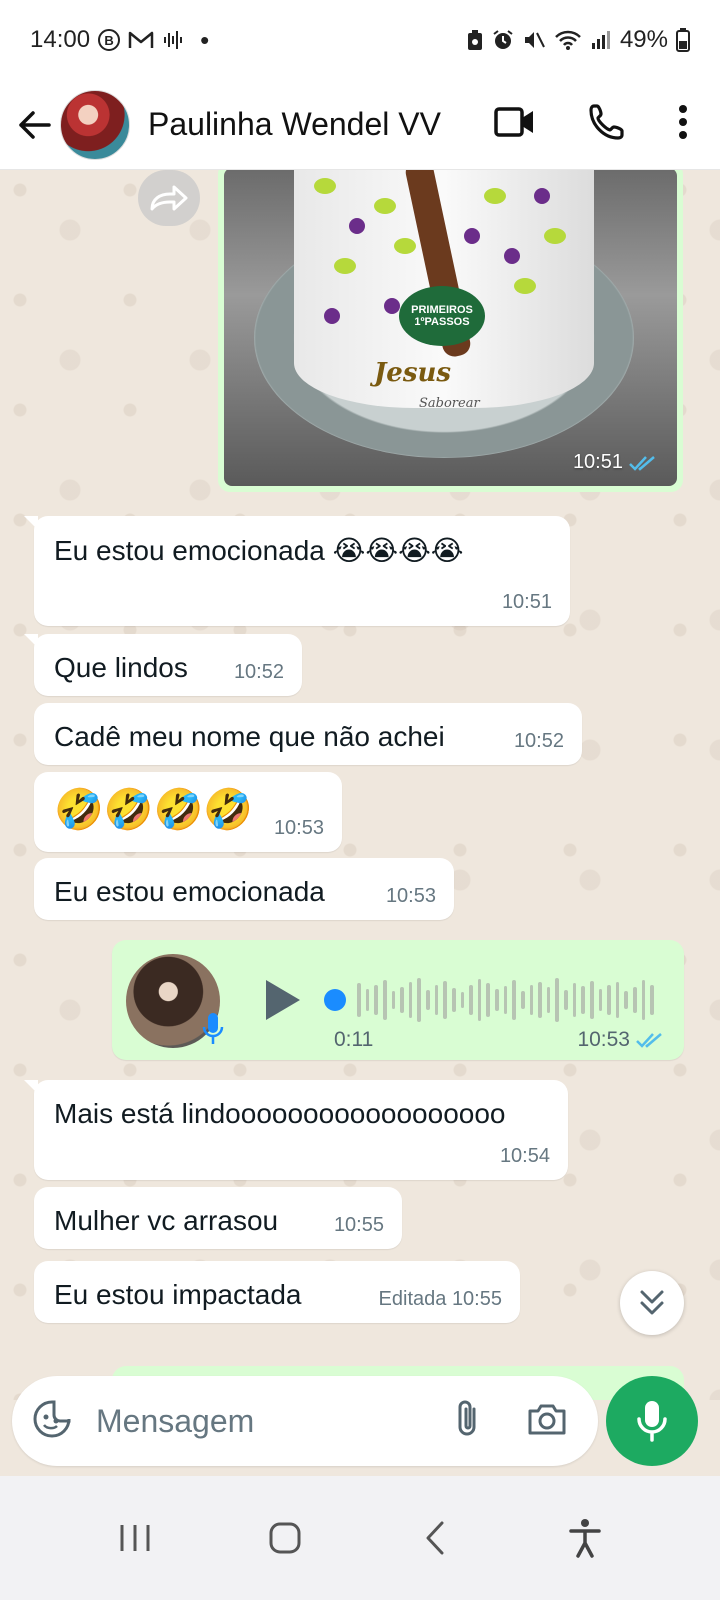  I want to click on camera-button, so click(547, 1421).